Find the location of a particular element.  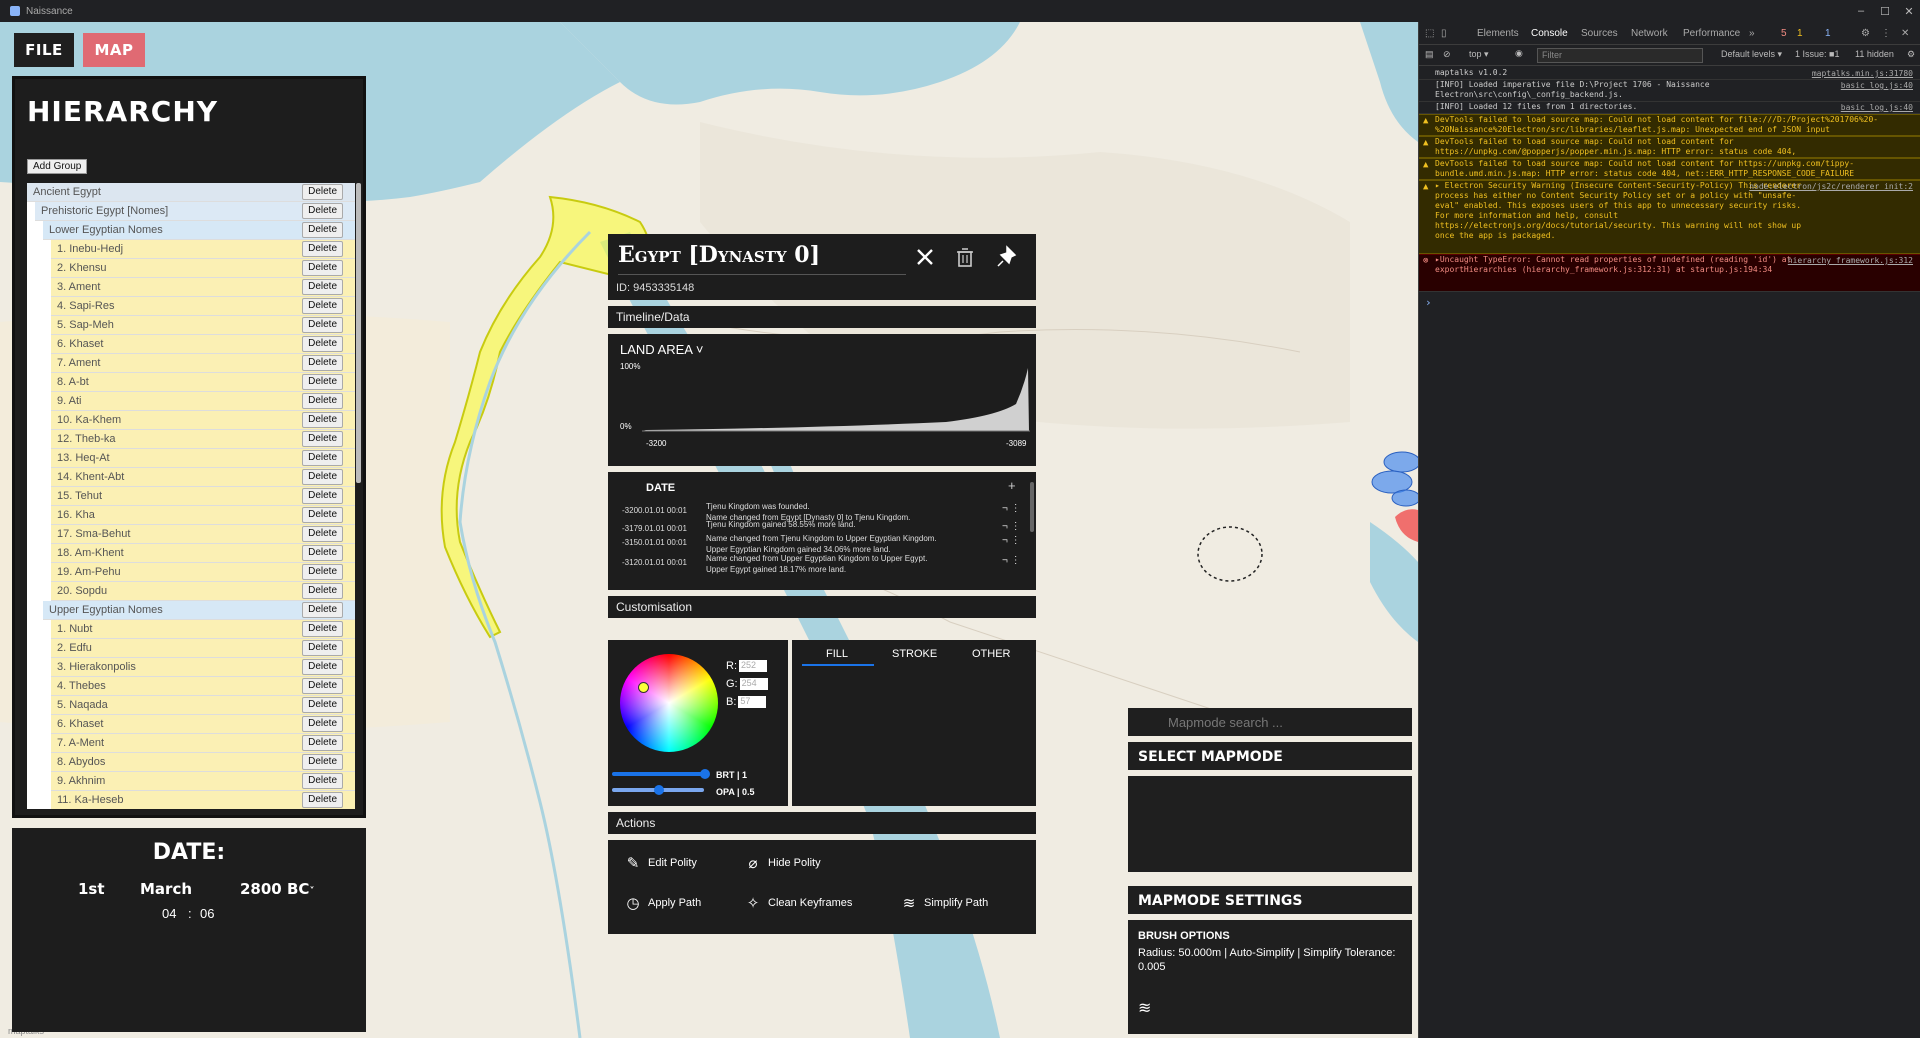

land-area-dropdown: LAND AREA ˅ is located at coordinates (661, 349).